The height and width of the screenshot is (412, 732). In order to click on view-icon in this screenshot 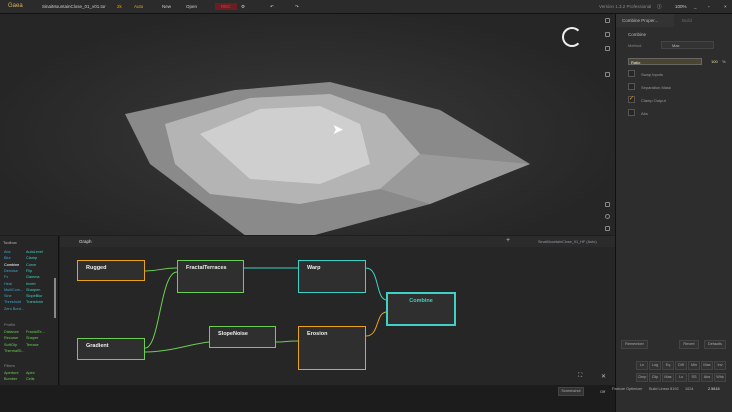, I will do `click(607, 20)`.